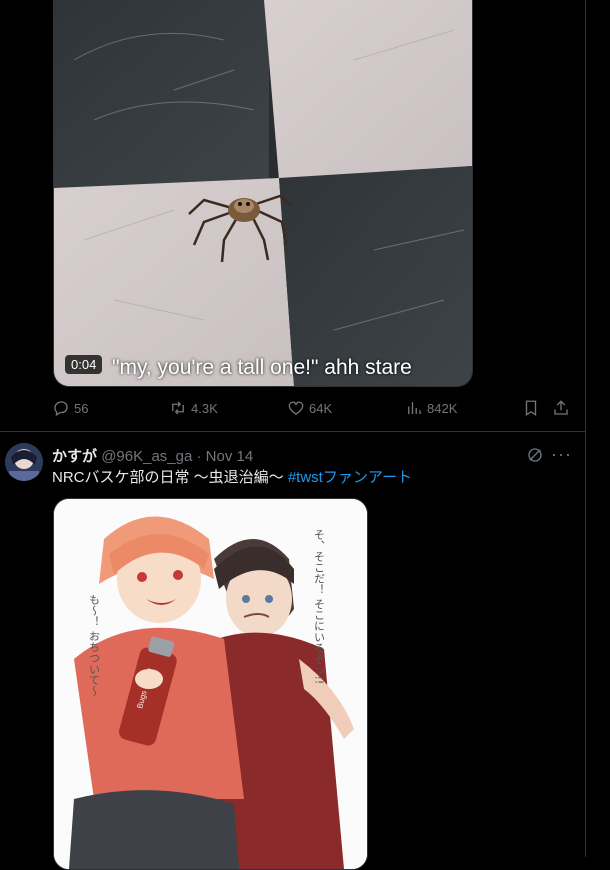 This screenshot has height=870, width=610. What do you see at coordinates (204, 408) in the screenshot?
I see `retweet-count: 4.3K` at bounding box center [204, 408].